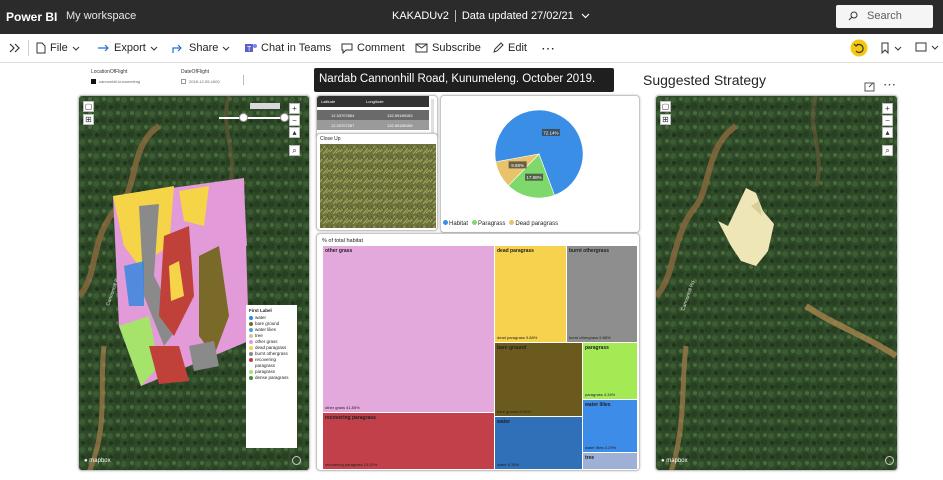 The height and width of the screenshot is (480, 943). I want to click on treemap-cell-value: water lilies 4.29%, so click(601, 447).